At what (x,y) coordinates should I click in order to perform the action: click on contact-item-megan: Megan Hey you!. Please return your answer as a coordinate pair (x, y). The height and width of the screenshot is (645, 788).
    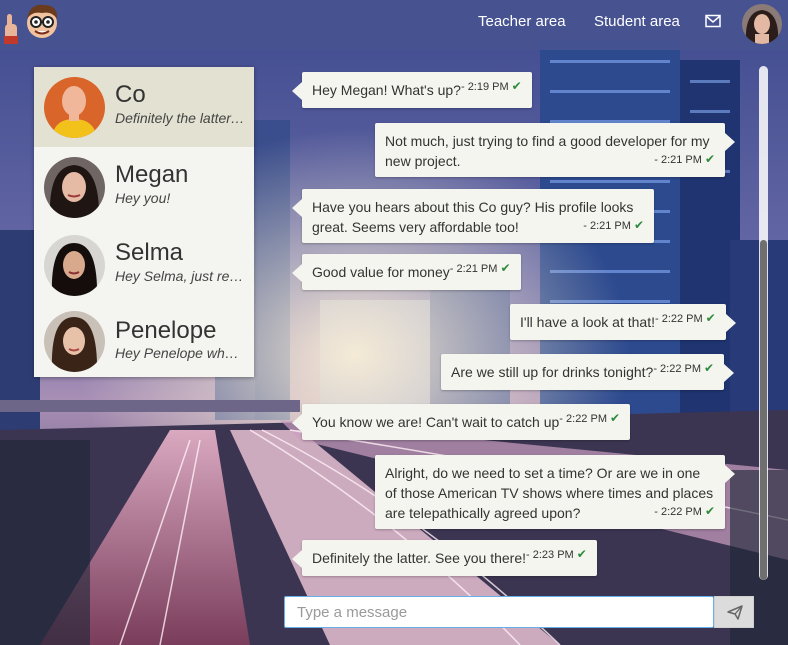
    Looking at the image, I should click on (144, 187).